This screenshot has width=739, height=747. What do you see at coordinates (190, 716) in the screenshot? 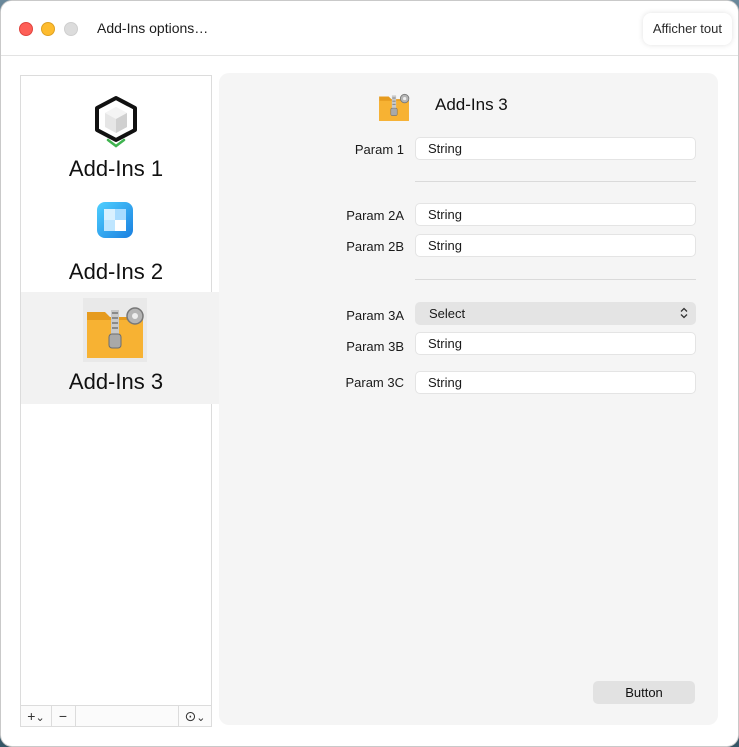
I see `ellipsis-circle-icon: ⊙` at bounding box center [190, 716].